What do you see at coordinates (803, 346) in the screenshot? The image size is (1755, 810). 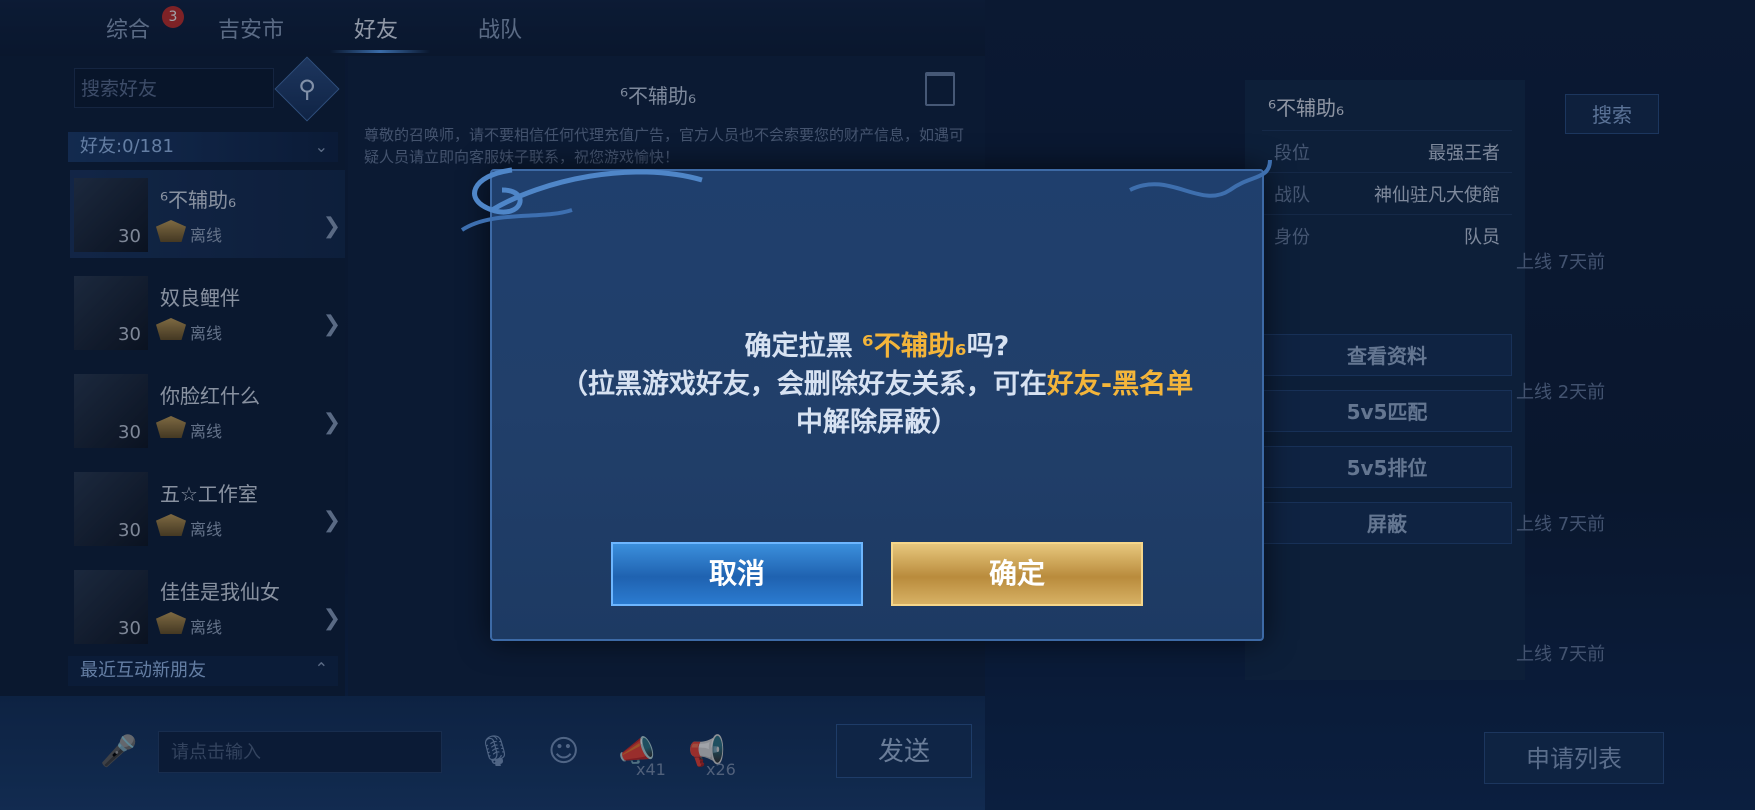 I see `dialog-line-1-prefix: 确定拉黑` at bounding box center [803, 346].